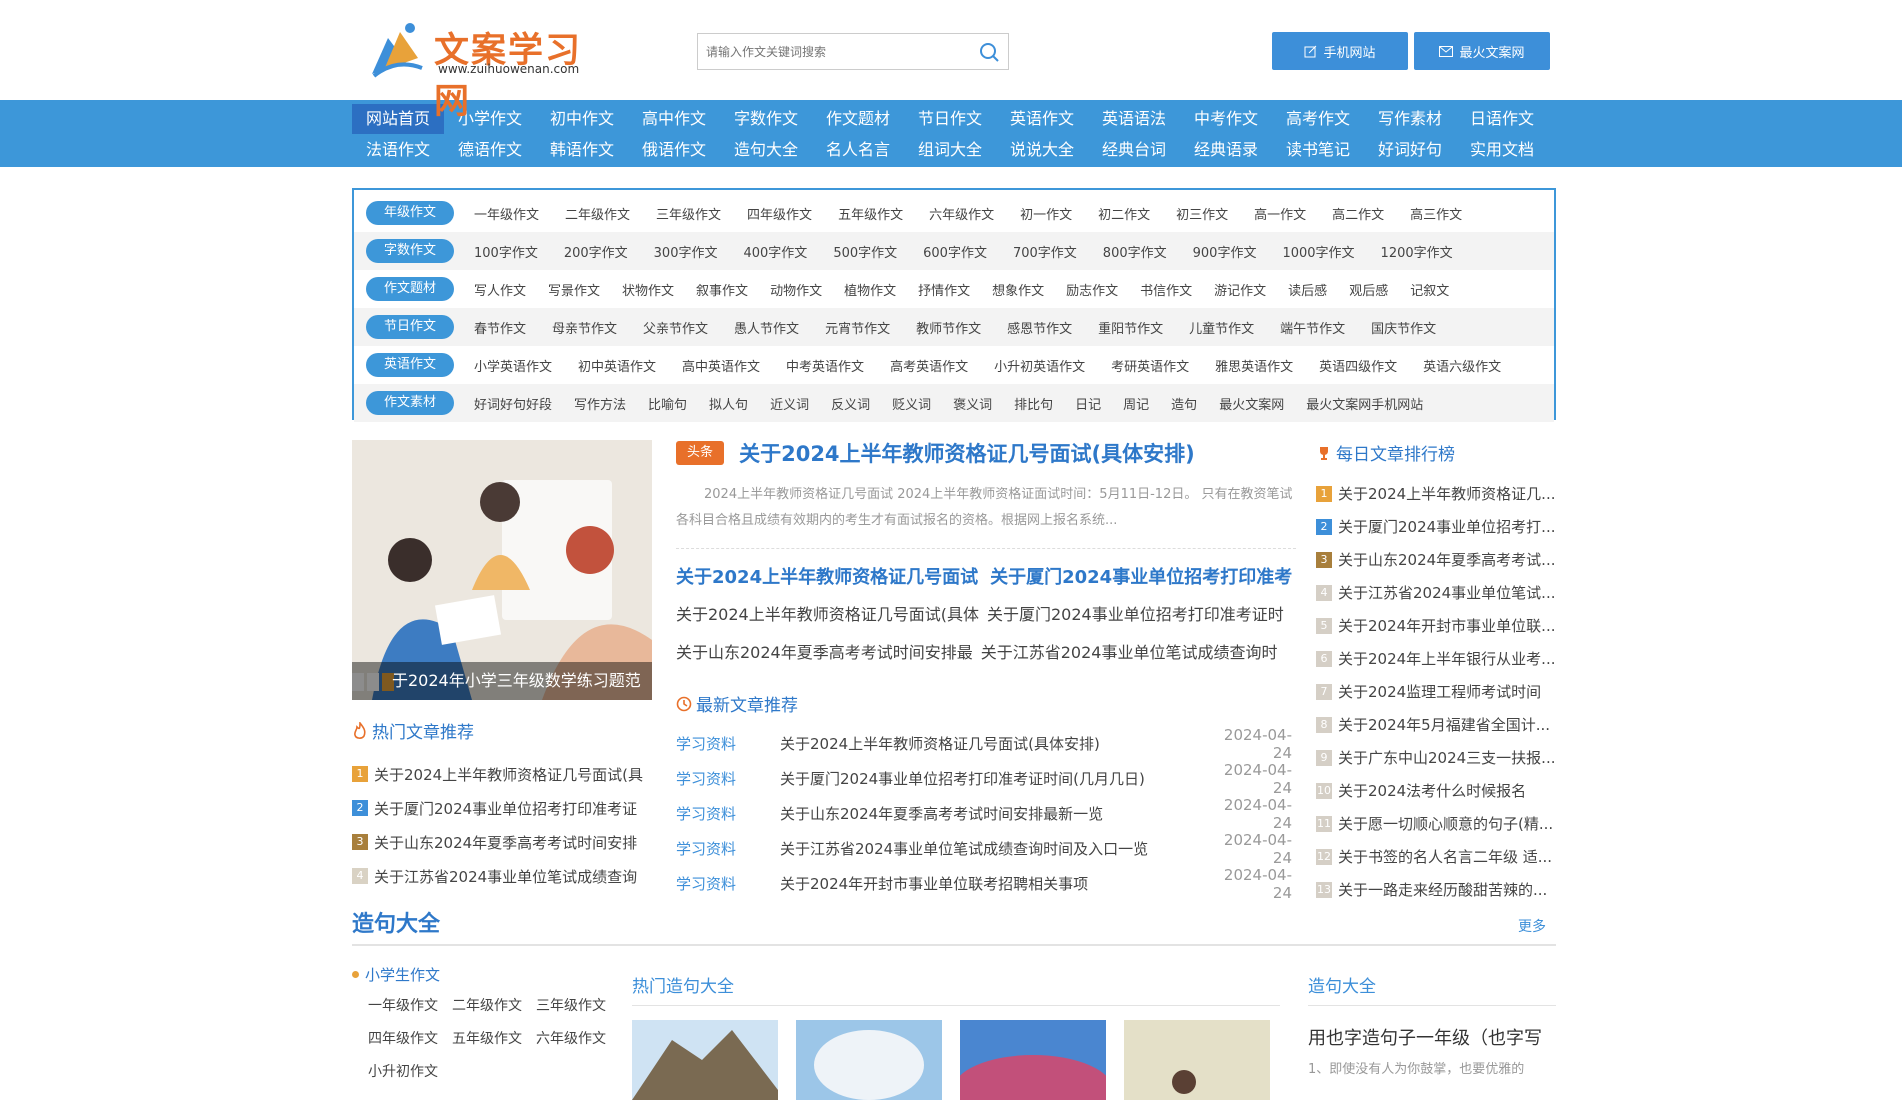  I want to click on nav-item: 英语语法, so click(1134, 119).